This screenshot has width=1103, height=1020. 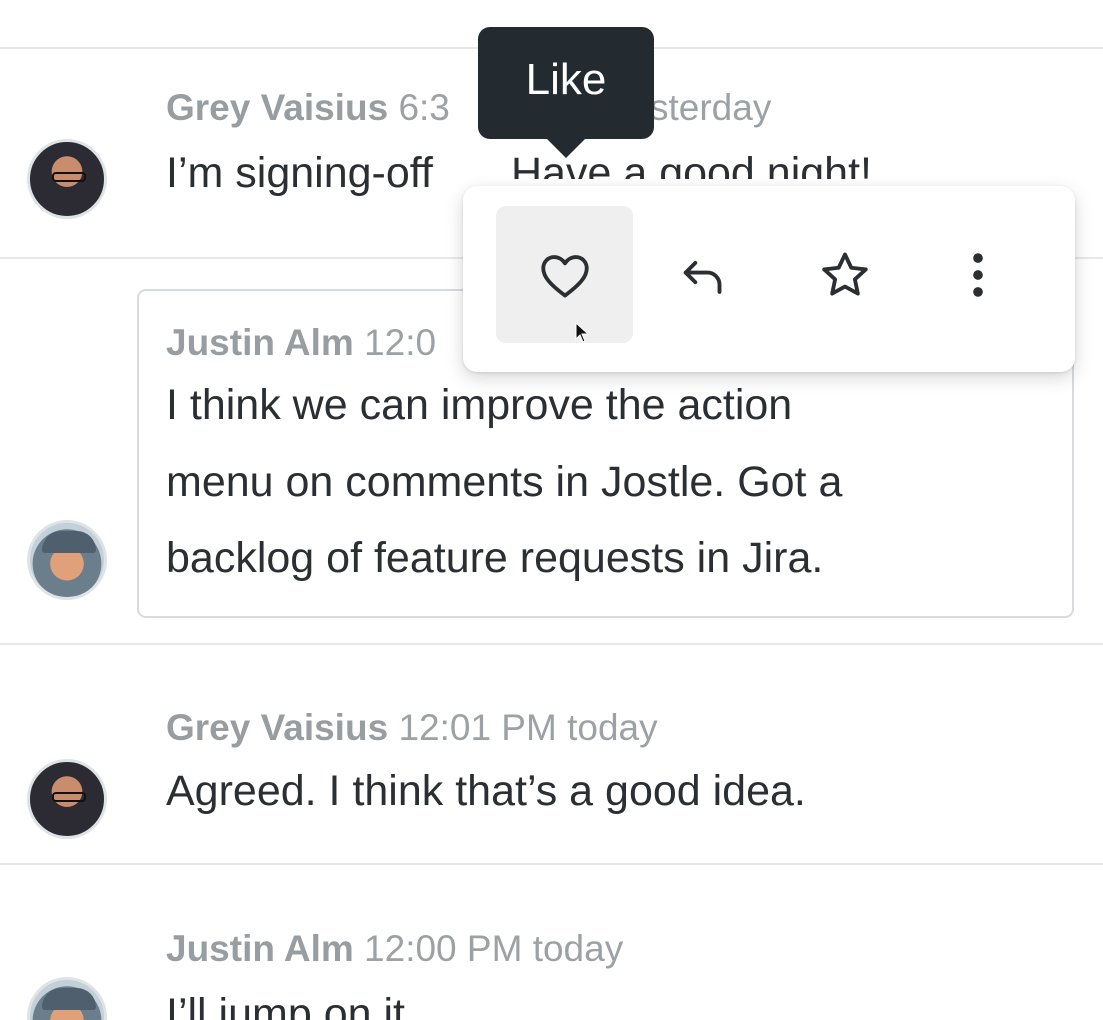 I want to click on comment-text-line: backlog of feature requests in Jira., so click(x=495, y=558).